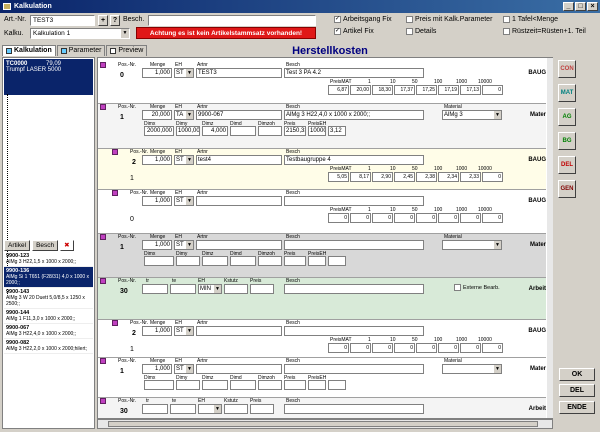 Image resolution: width=600 pixels, height=432 pixels. I want to click on eh-select: TA, so click(184, 115).